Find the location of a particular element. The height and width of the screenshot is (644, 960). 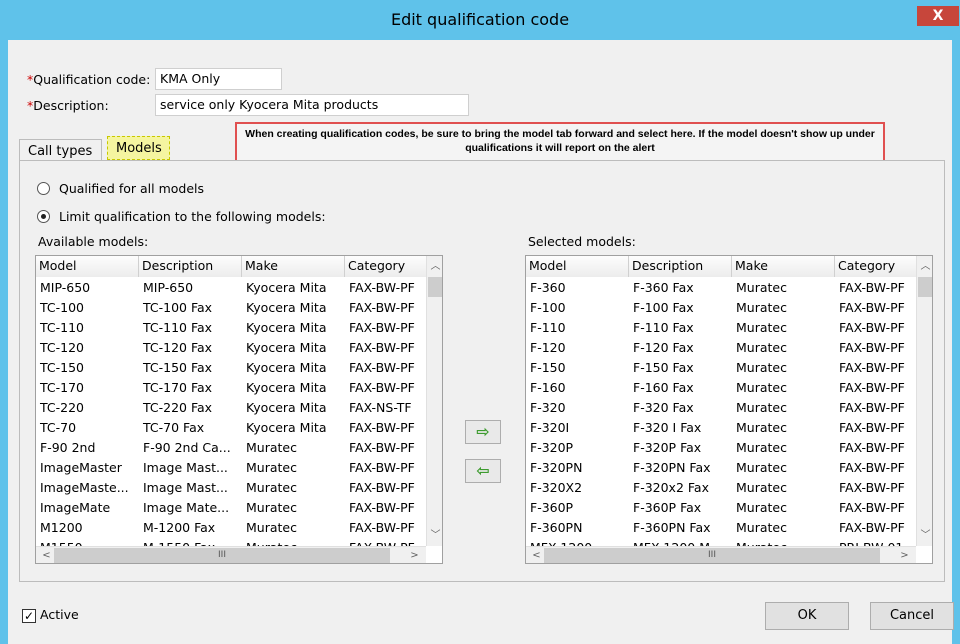

cell-model: TC-70 is located at coordinates (58, 427).